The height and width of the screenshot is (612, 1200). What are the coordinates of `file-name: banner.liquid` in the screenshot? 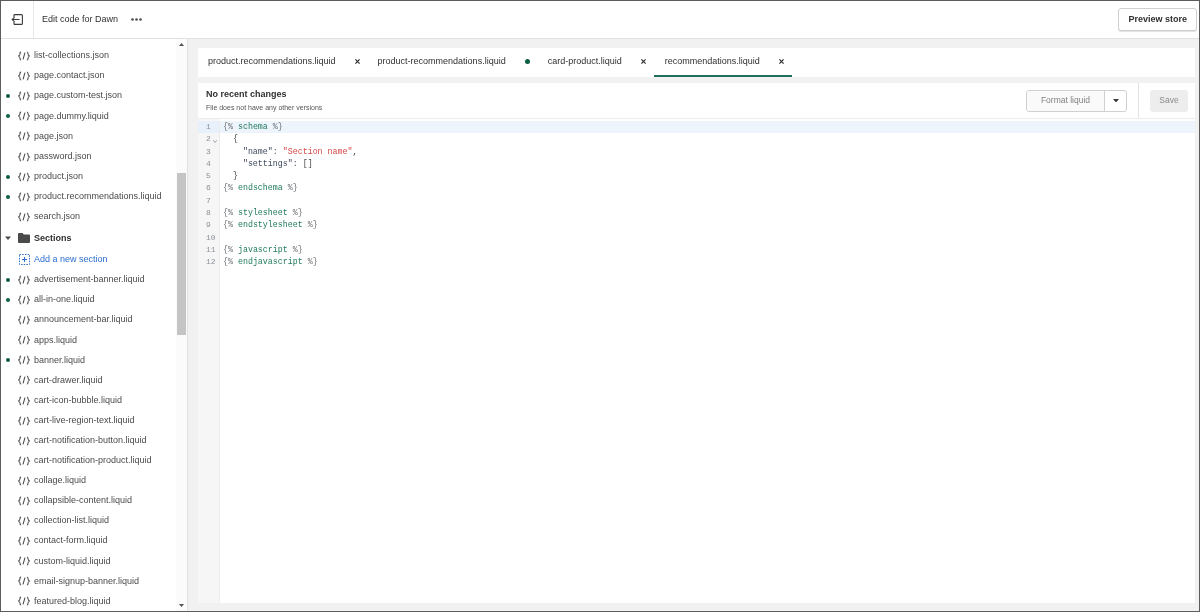 It's located at (60, 360).